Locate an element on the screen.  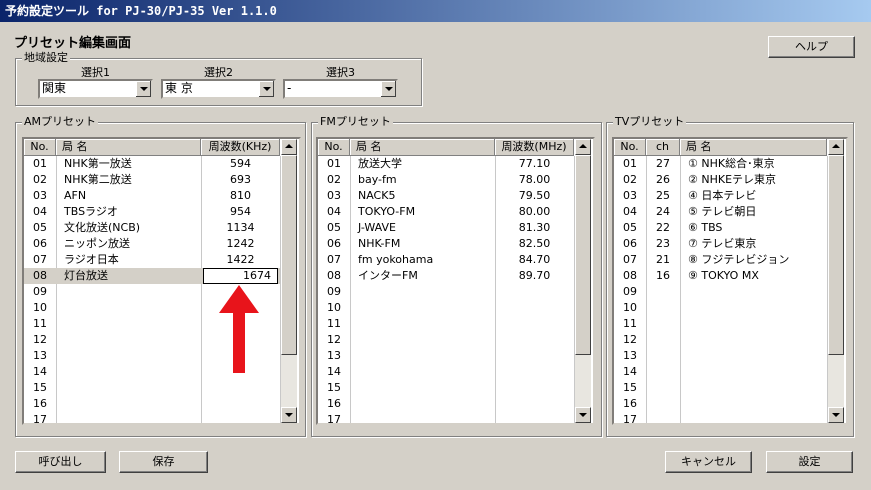
am-preset-label: AMプリセット is located at coordinates (60, 122).